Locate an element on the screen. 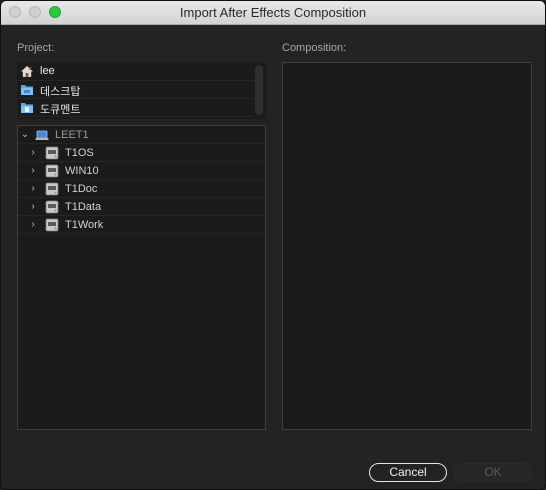 The width and height of the screenshot is (546, 490). chevron-down-icon: ⌄ is located at coordinates (25, 135).